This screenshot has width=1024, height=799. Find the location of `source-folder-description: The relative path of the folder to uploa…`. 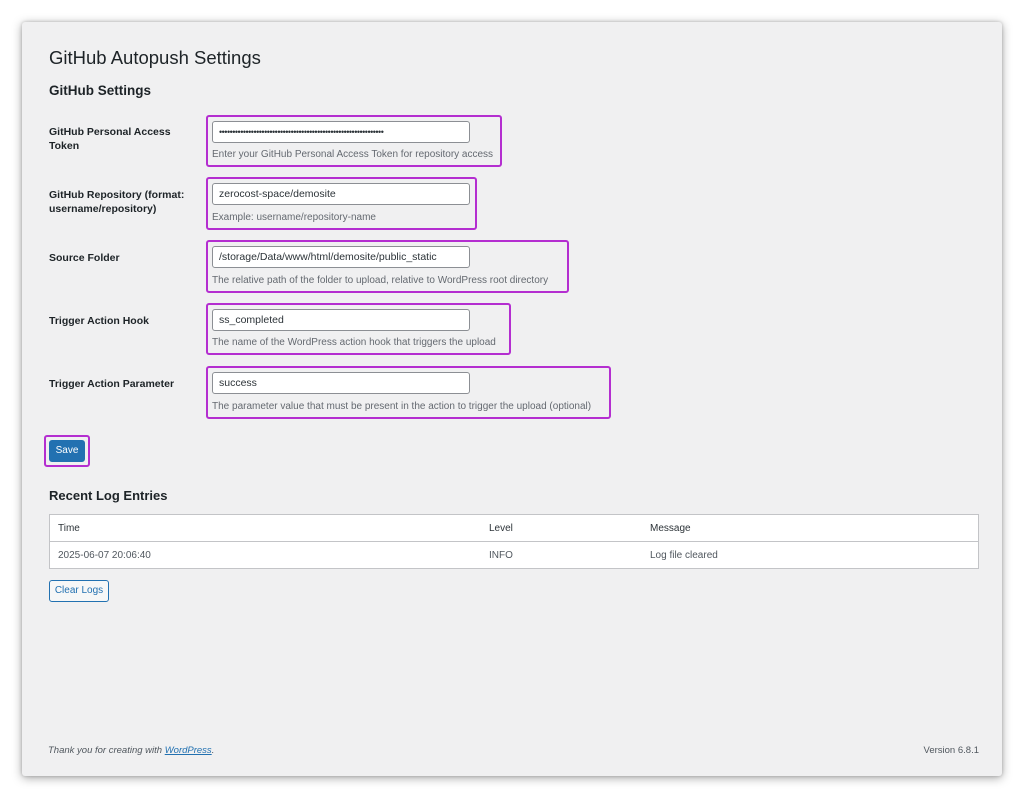

source-folder-description: The relative path of the folder to uploa… is located at coordinates (380, 280).